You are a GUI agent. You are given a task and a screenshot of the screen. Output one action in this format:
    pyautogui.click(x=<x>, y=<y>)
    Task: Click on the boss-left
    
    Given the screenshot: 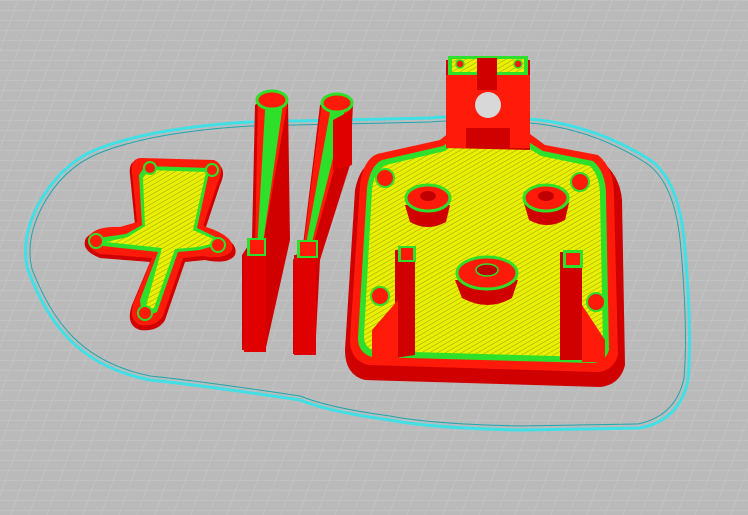 What is the action you would take?
    pyautogui.click(x=428, y=205)
    